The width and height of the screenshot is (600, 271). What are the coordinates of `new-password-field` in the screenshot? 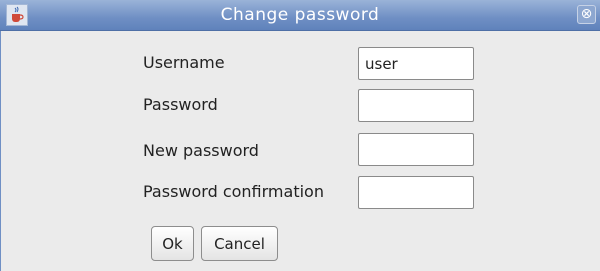 It's located at (416, 149).